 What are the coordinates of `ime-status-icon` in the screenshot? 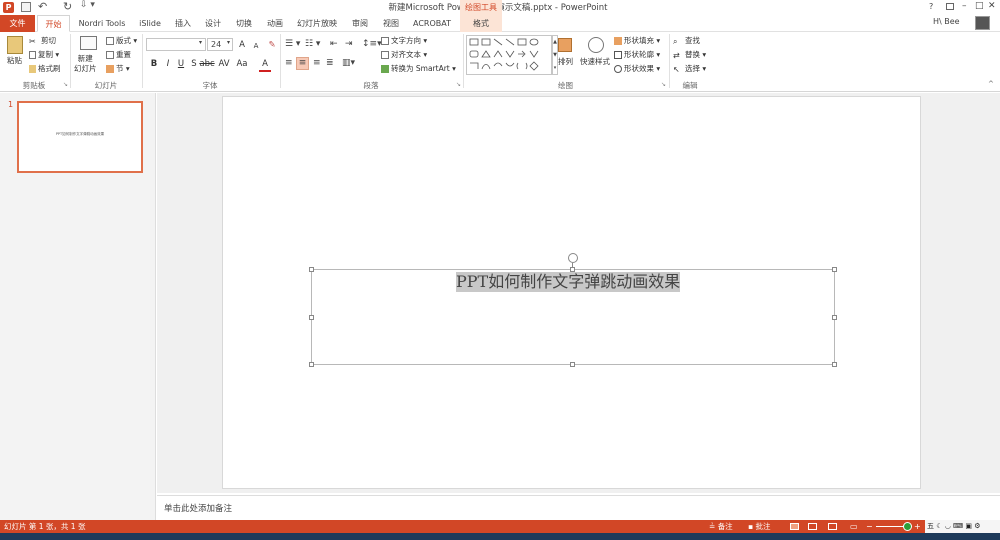 It's located at (907, 526).